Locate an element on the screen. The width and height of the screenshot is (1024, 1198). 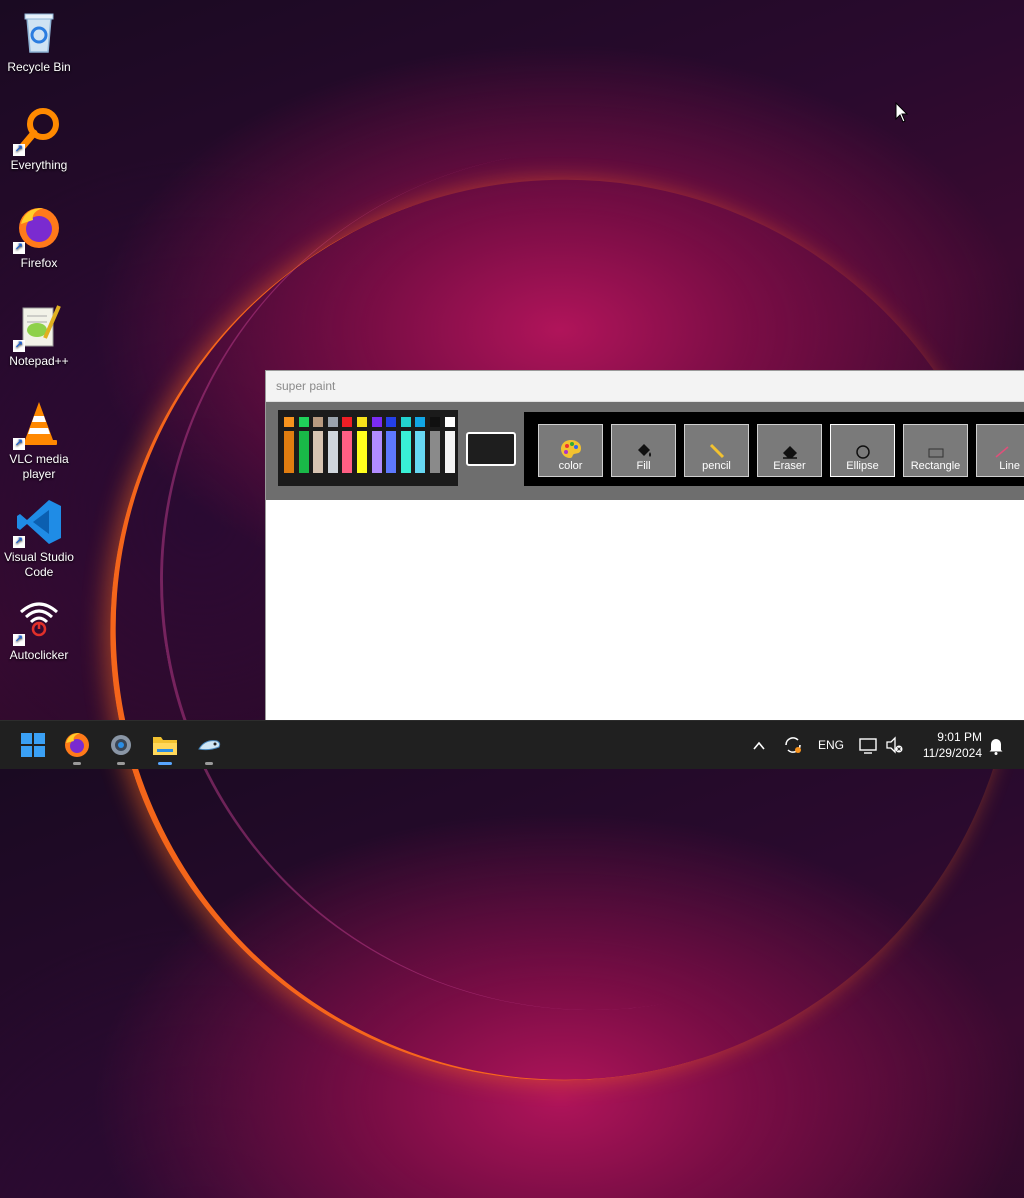
current-color-swatch is located at coordinates (491, 449).